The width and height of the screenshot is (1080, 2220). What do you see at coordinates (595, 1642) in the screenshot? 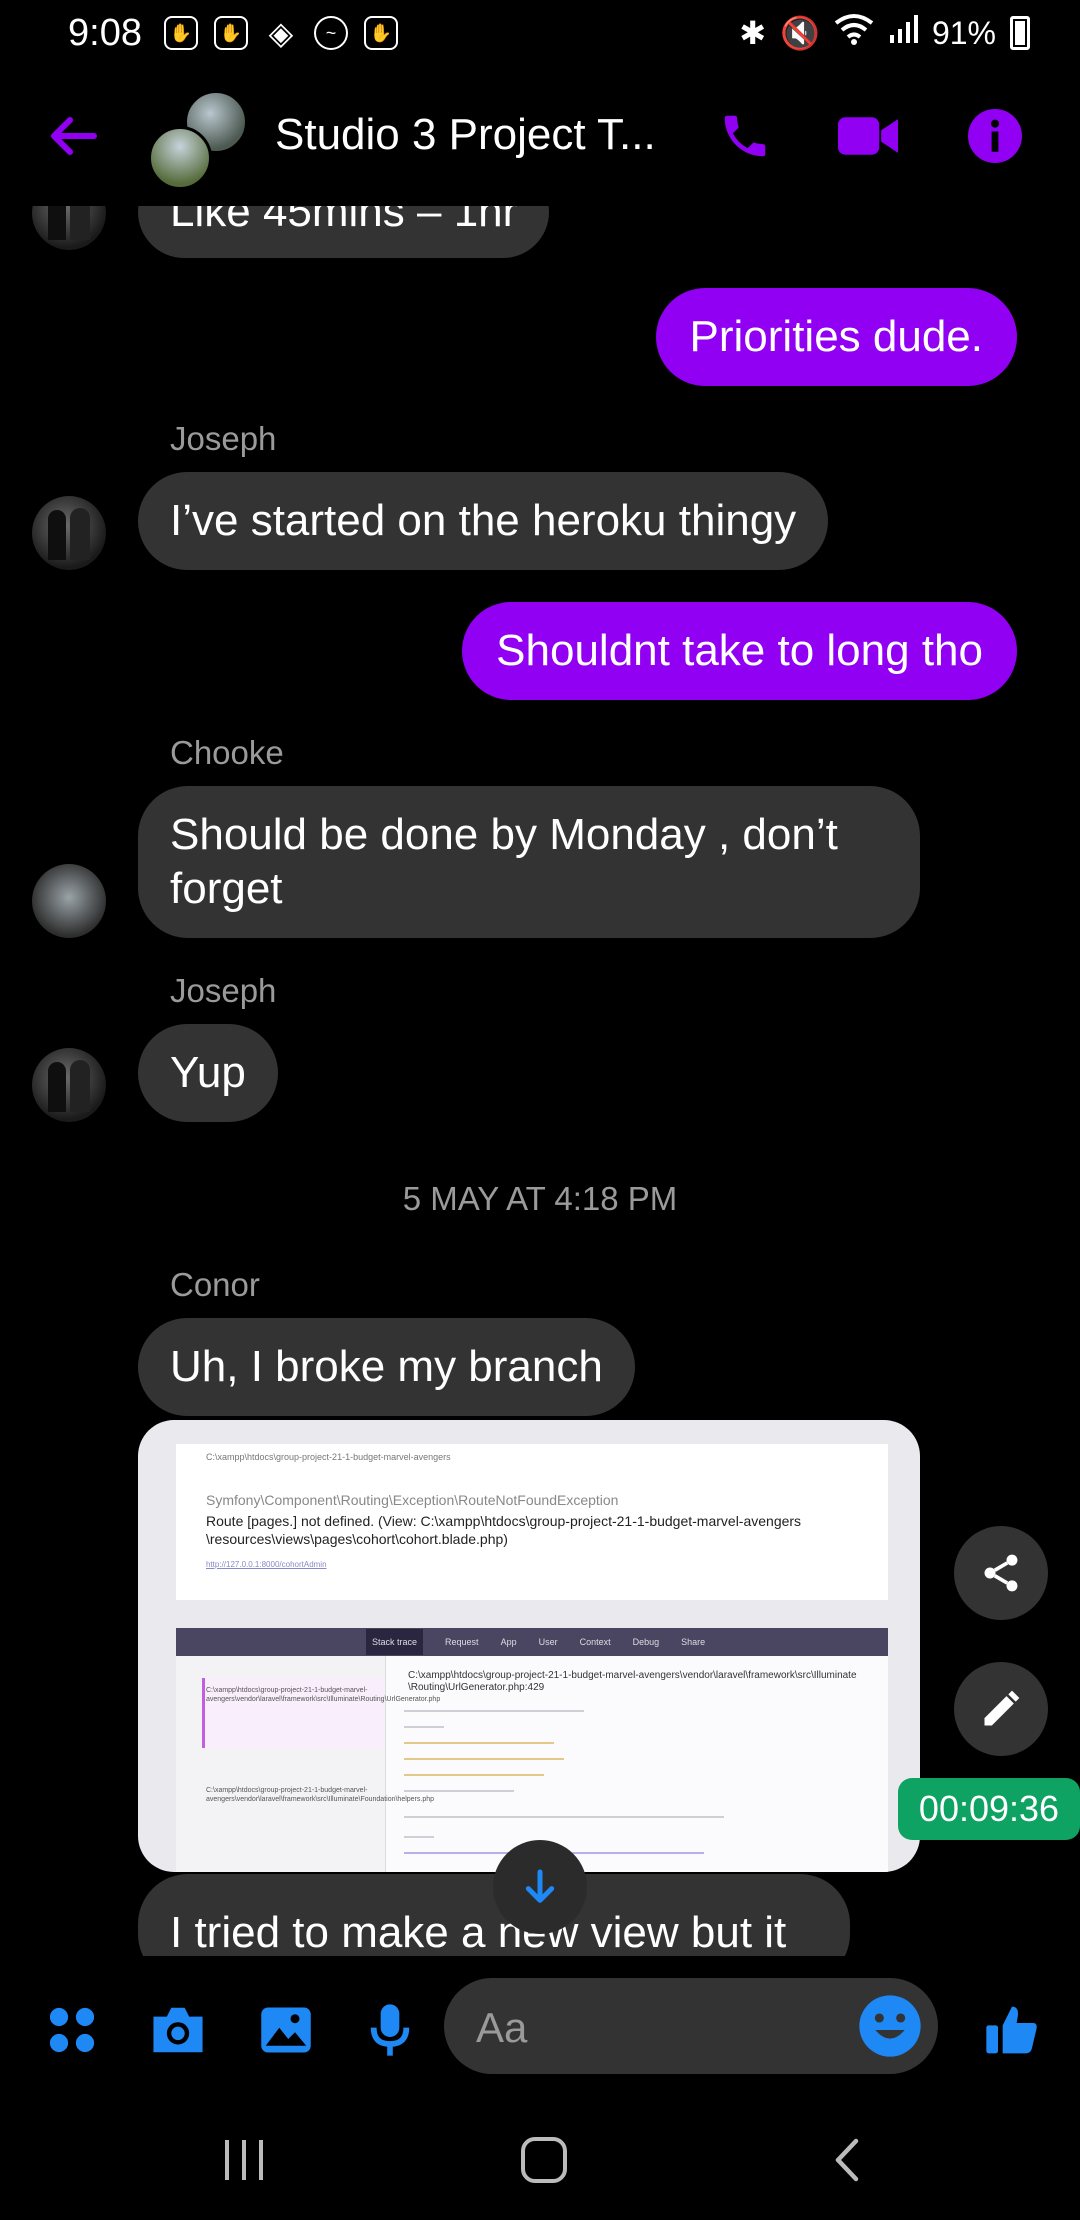
I see `tab-context: Context` at bounding box center [595, 1642].